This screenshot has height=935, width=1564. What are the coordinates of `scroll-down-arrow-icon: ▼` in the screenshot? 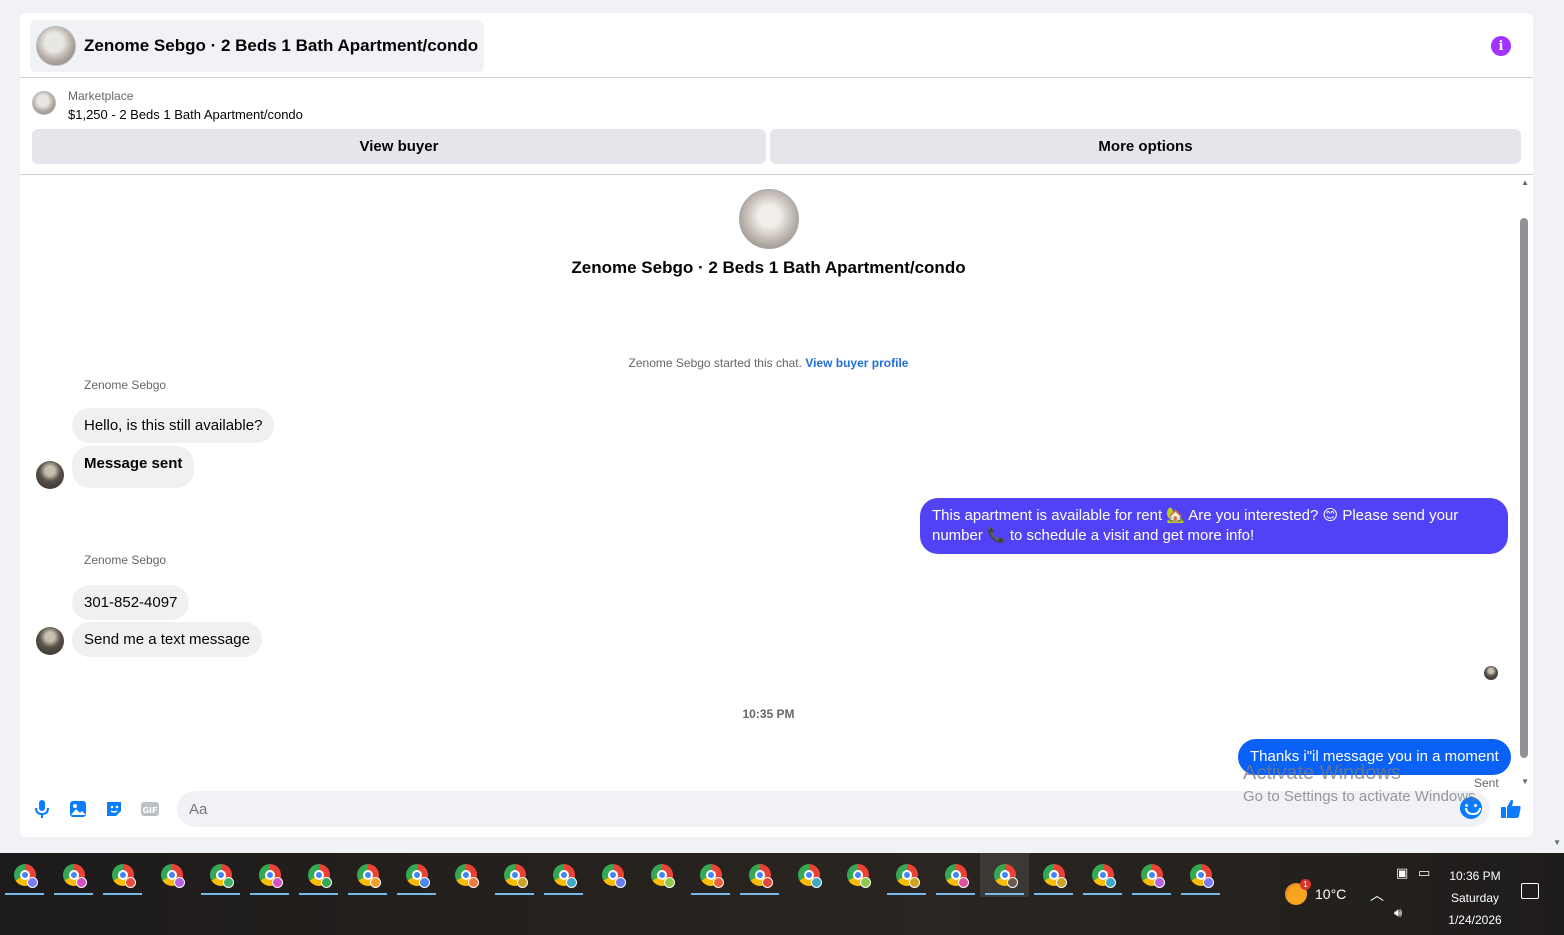 It's located at (1525, 781).